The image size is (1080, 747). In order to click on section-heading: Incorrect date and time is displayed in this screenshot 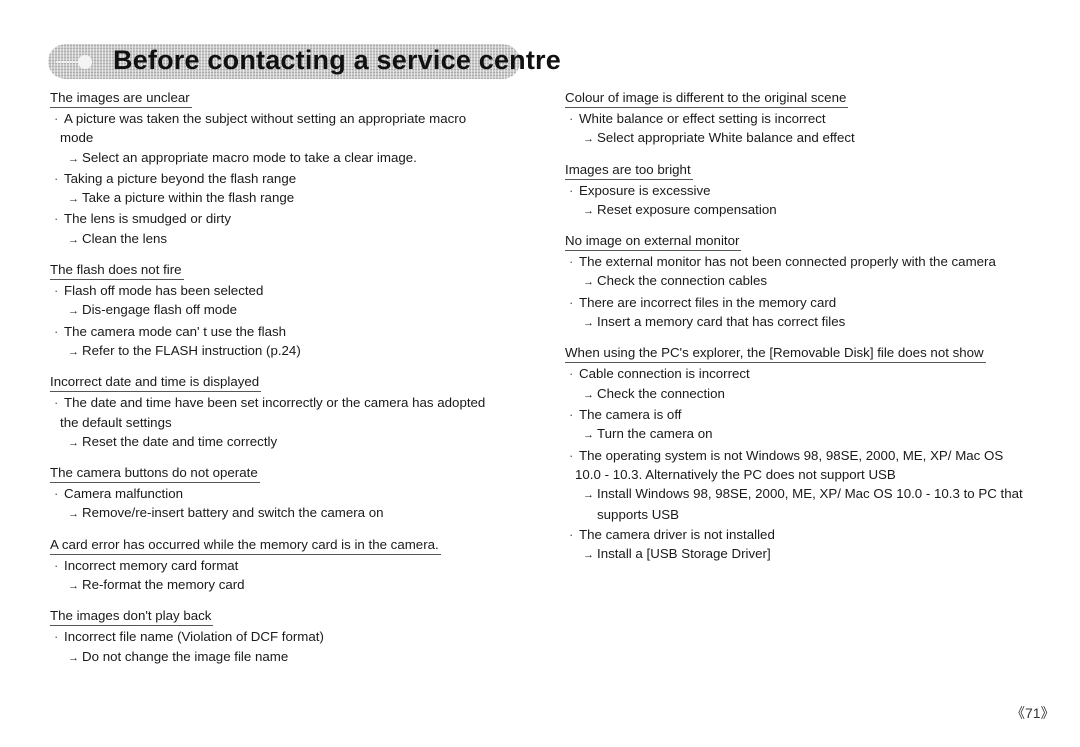, I will do `click(156, 383)`.